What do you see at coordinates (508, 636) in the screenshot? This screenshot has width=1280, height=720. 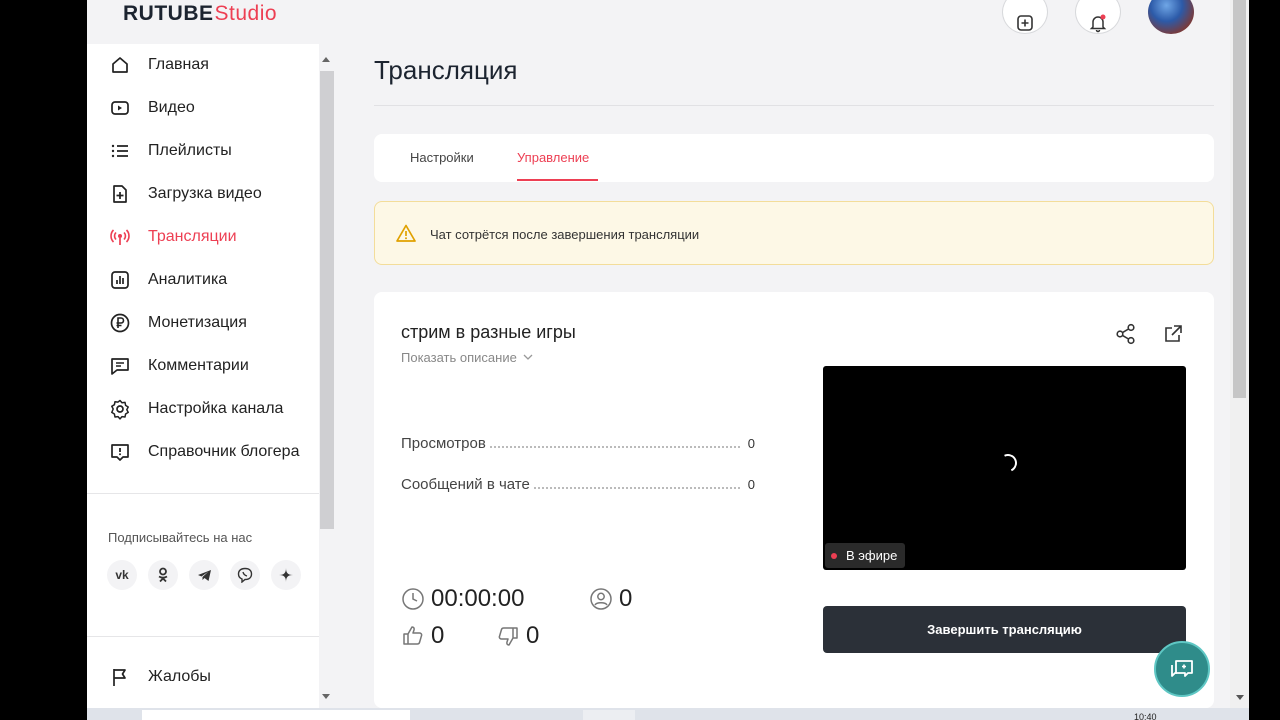 I see `thumbs-down-icon` at bounding box center [508, 636].